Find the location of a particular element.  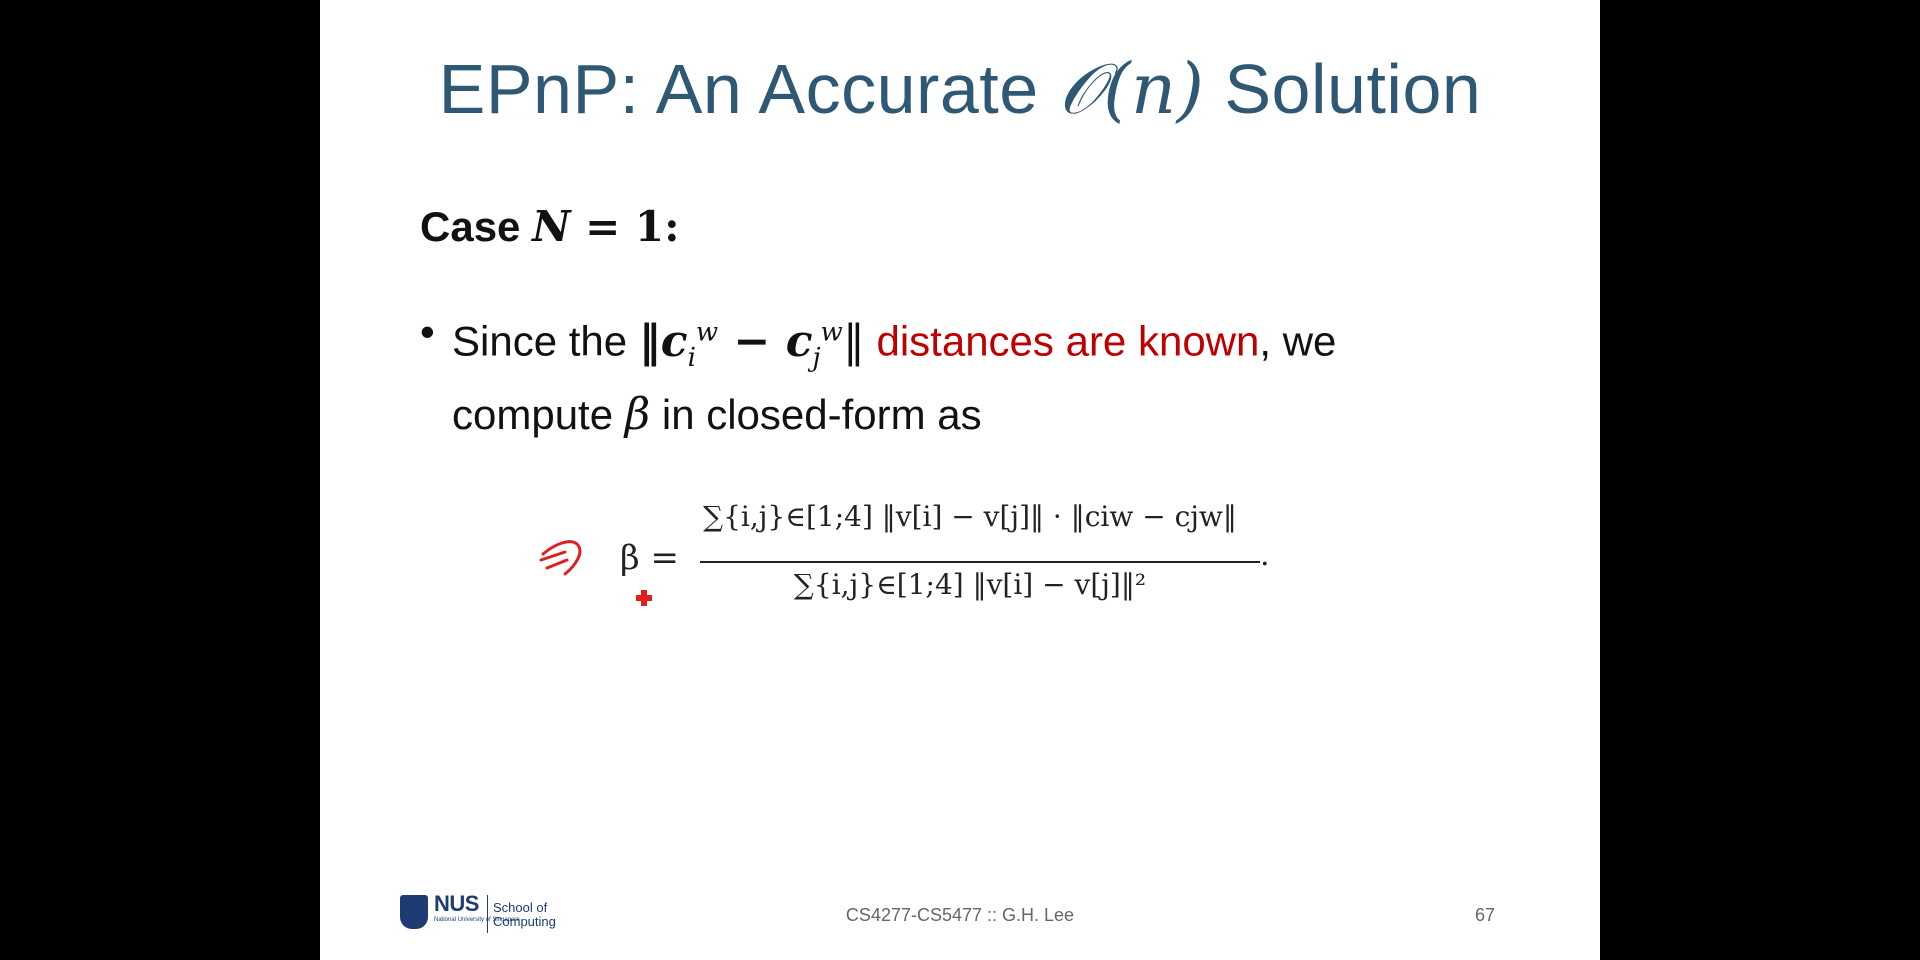

bullet-text-before: Since the is located at coordinates (545, 341).